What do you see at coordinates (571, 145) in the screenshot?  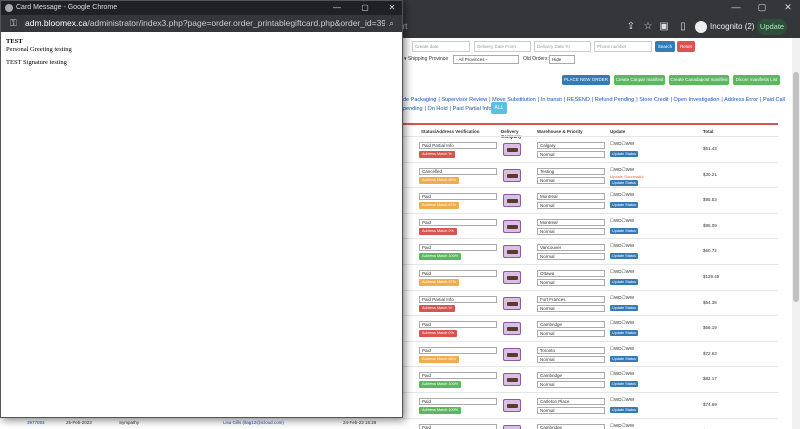 I see `warehouse-select: Calgary` at bounding box center [571, 145].